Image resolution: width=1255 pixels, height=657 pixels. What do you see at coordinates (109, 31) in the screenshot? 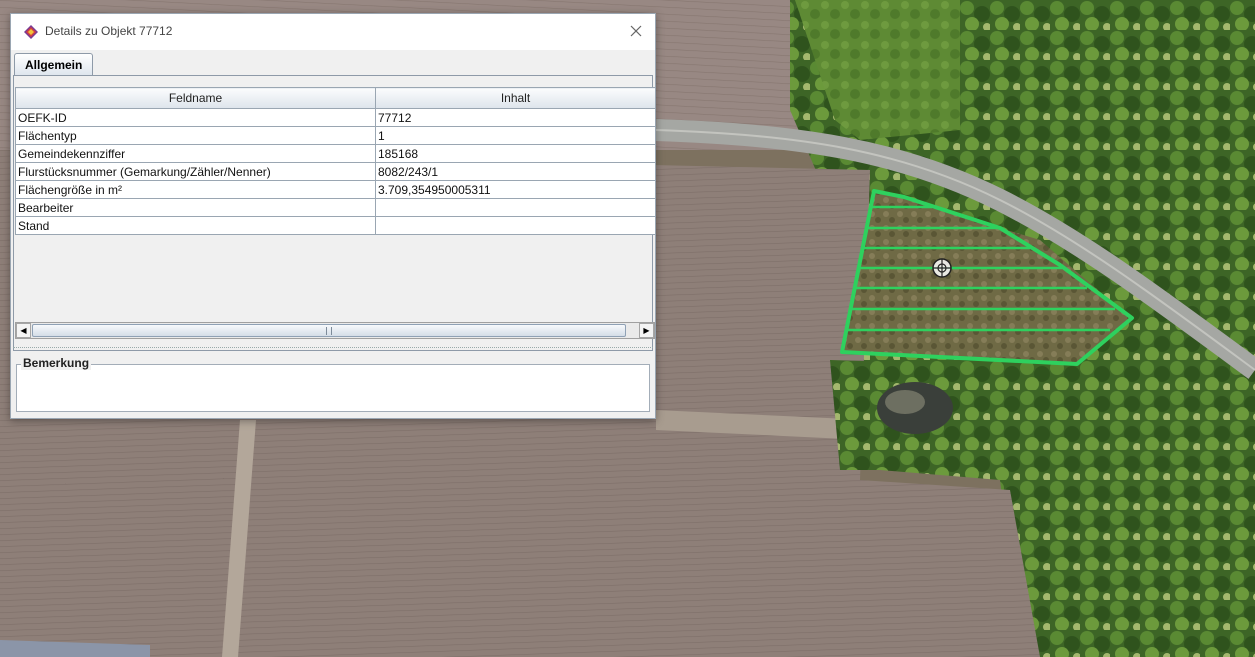
I see `dialog-title: Details zu Objekt 77712` at bounding box center [109, 31].